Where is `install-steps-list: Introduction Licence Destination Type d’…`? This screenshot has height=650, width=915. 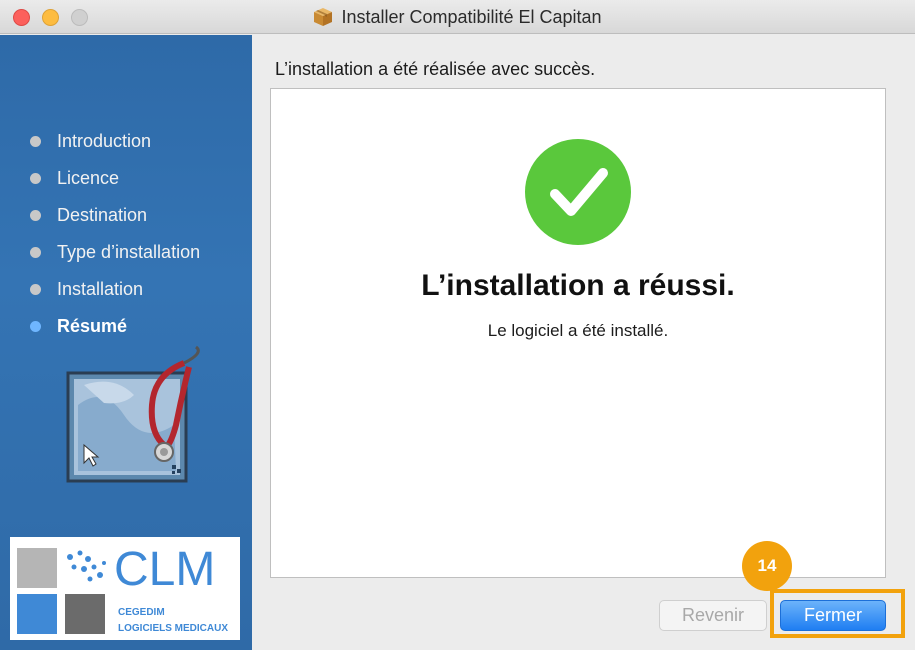
install-steps-list: Introduction Licence Destination Type d’… is located at coordinates (115, 234).